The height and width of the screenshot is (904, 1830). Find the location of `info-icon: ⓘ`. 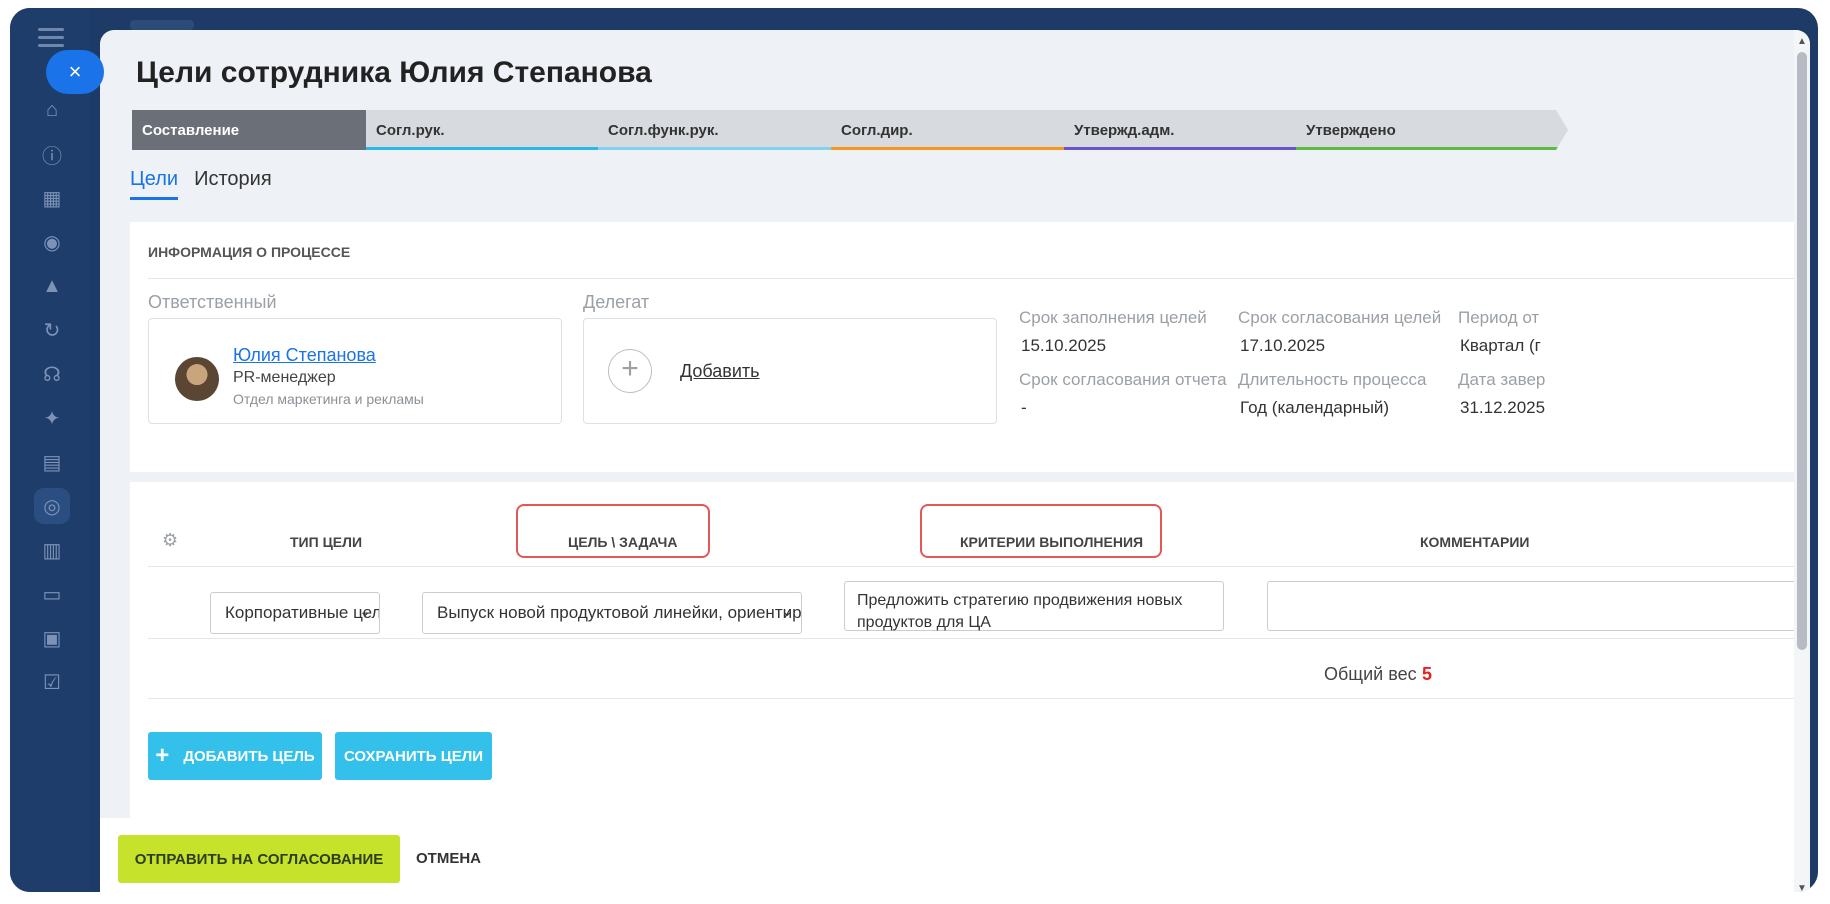

info-icon: ⓘ is located at coordinates (52, 154).